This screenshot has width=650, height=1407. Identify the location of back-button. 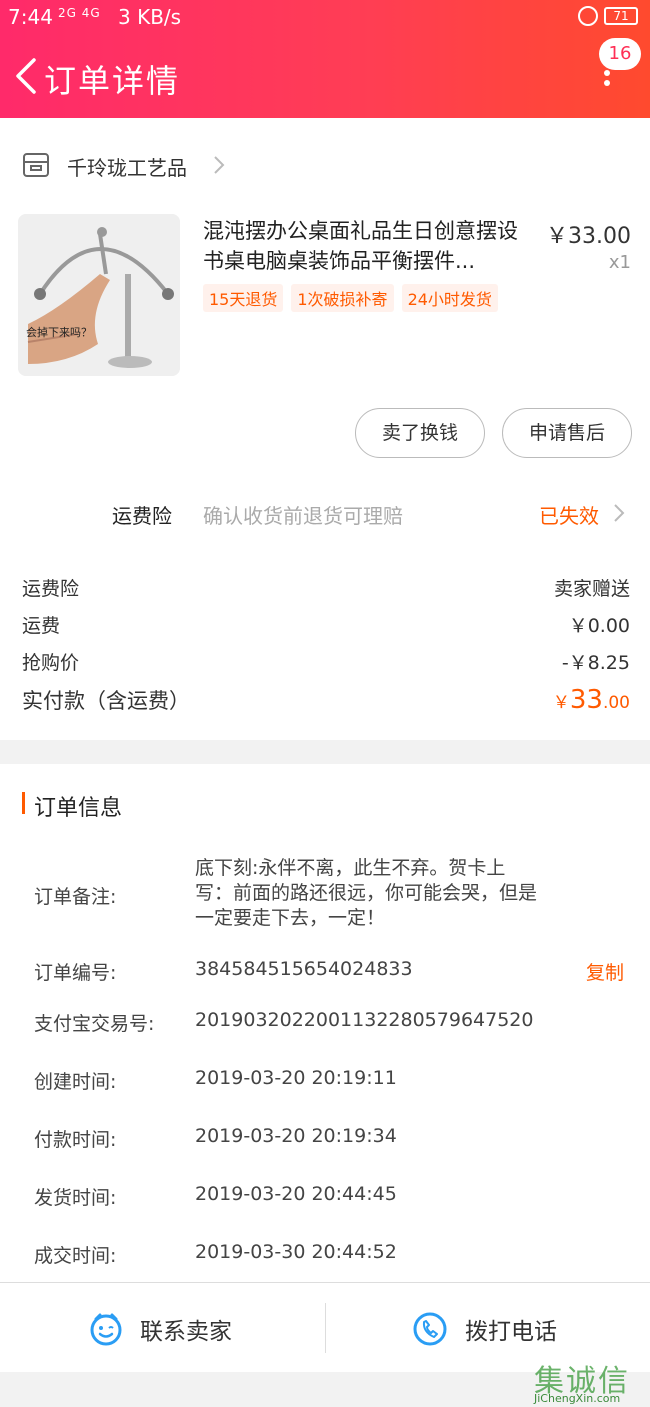
(28, 76).